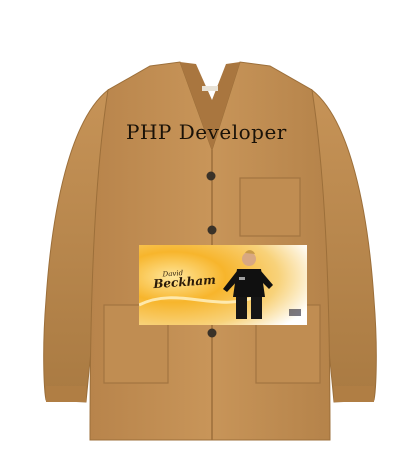 The image size is (420, 468). I want to click on caption-text: PHP Developer, so click(206, 132).